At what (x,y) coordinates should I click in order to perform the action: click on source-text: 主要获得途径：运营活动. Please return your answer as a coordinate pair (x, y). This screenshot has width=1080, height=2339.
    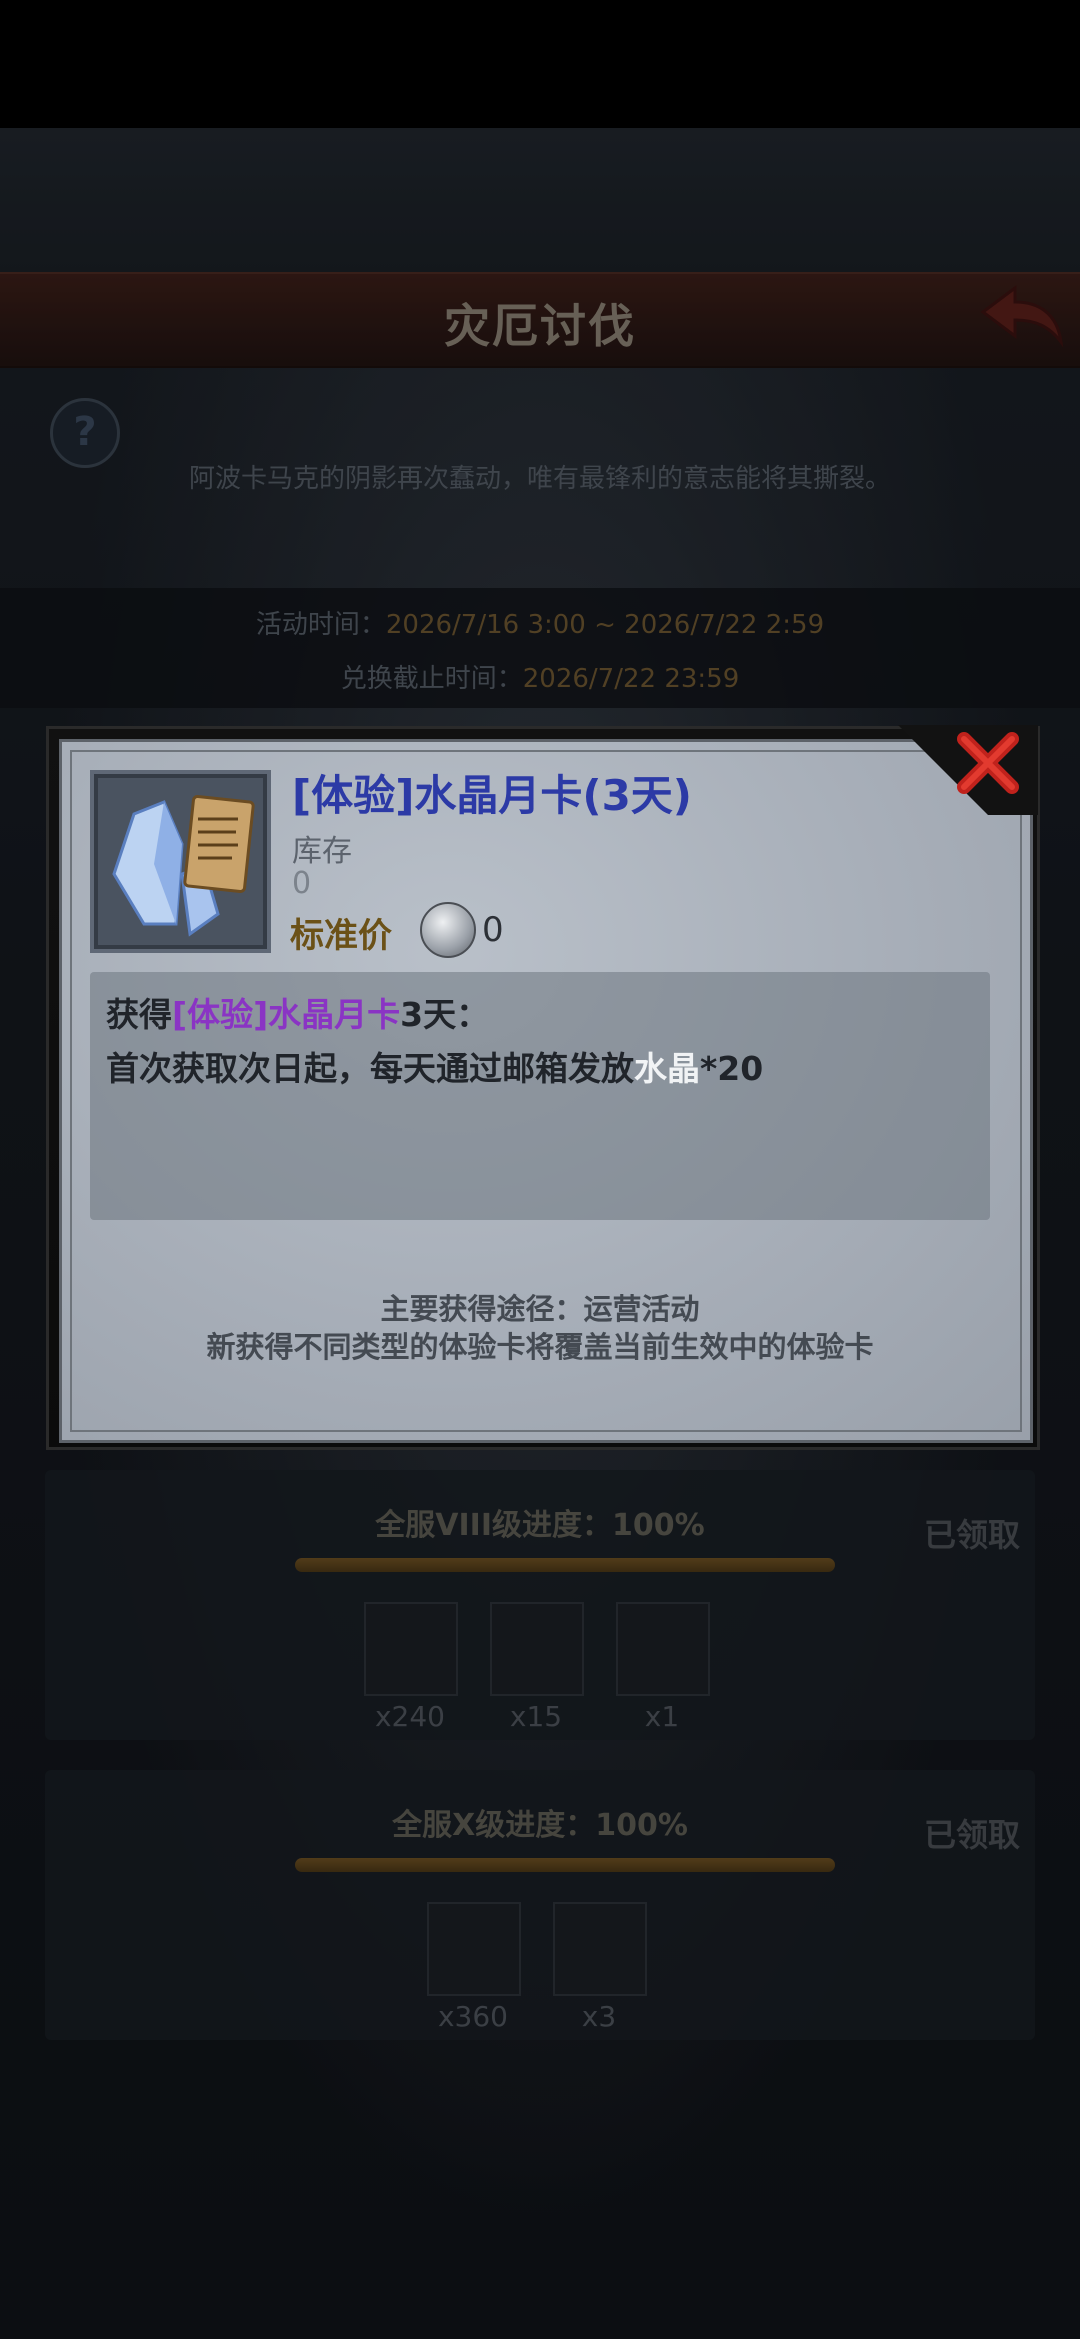
    Looking at the image, I should click on (540, 1309).